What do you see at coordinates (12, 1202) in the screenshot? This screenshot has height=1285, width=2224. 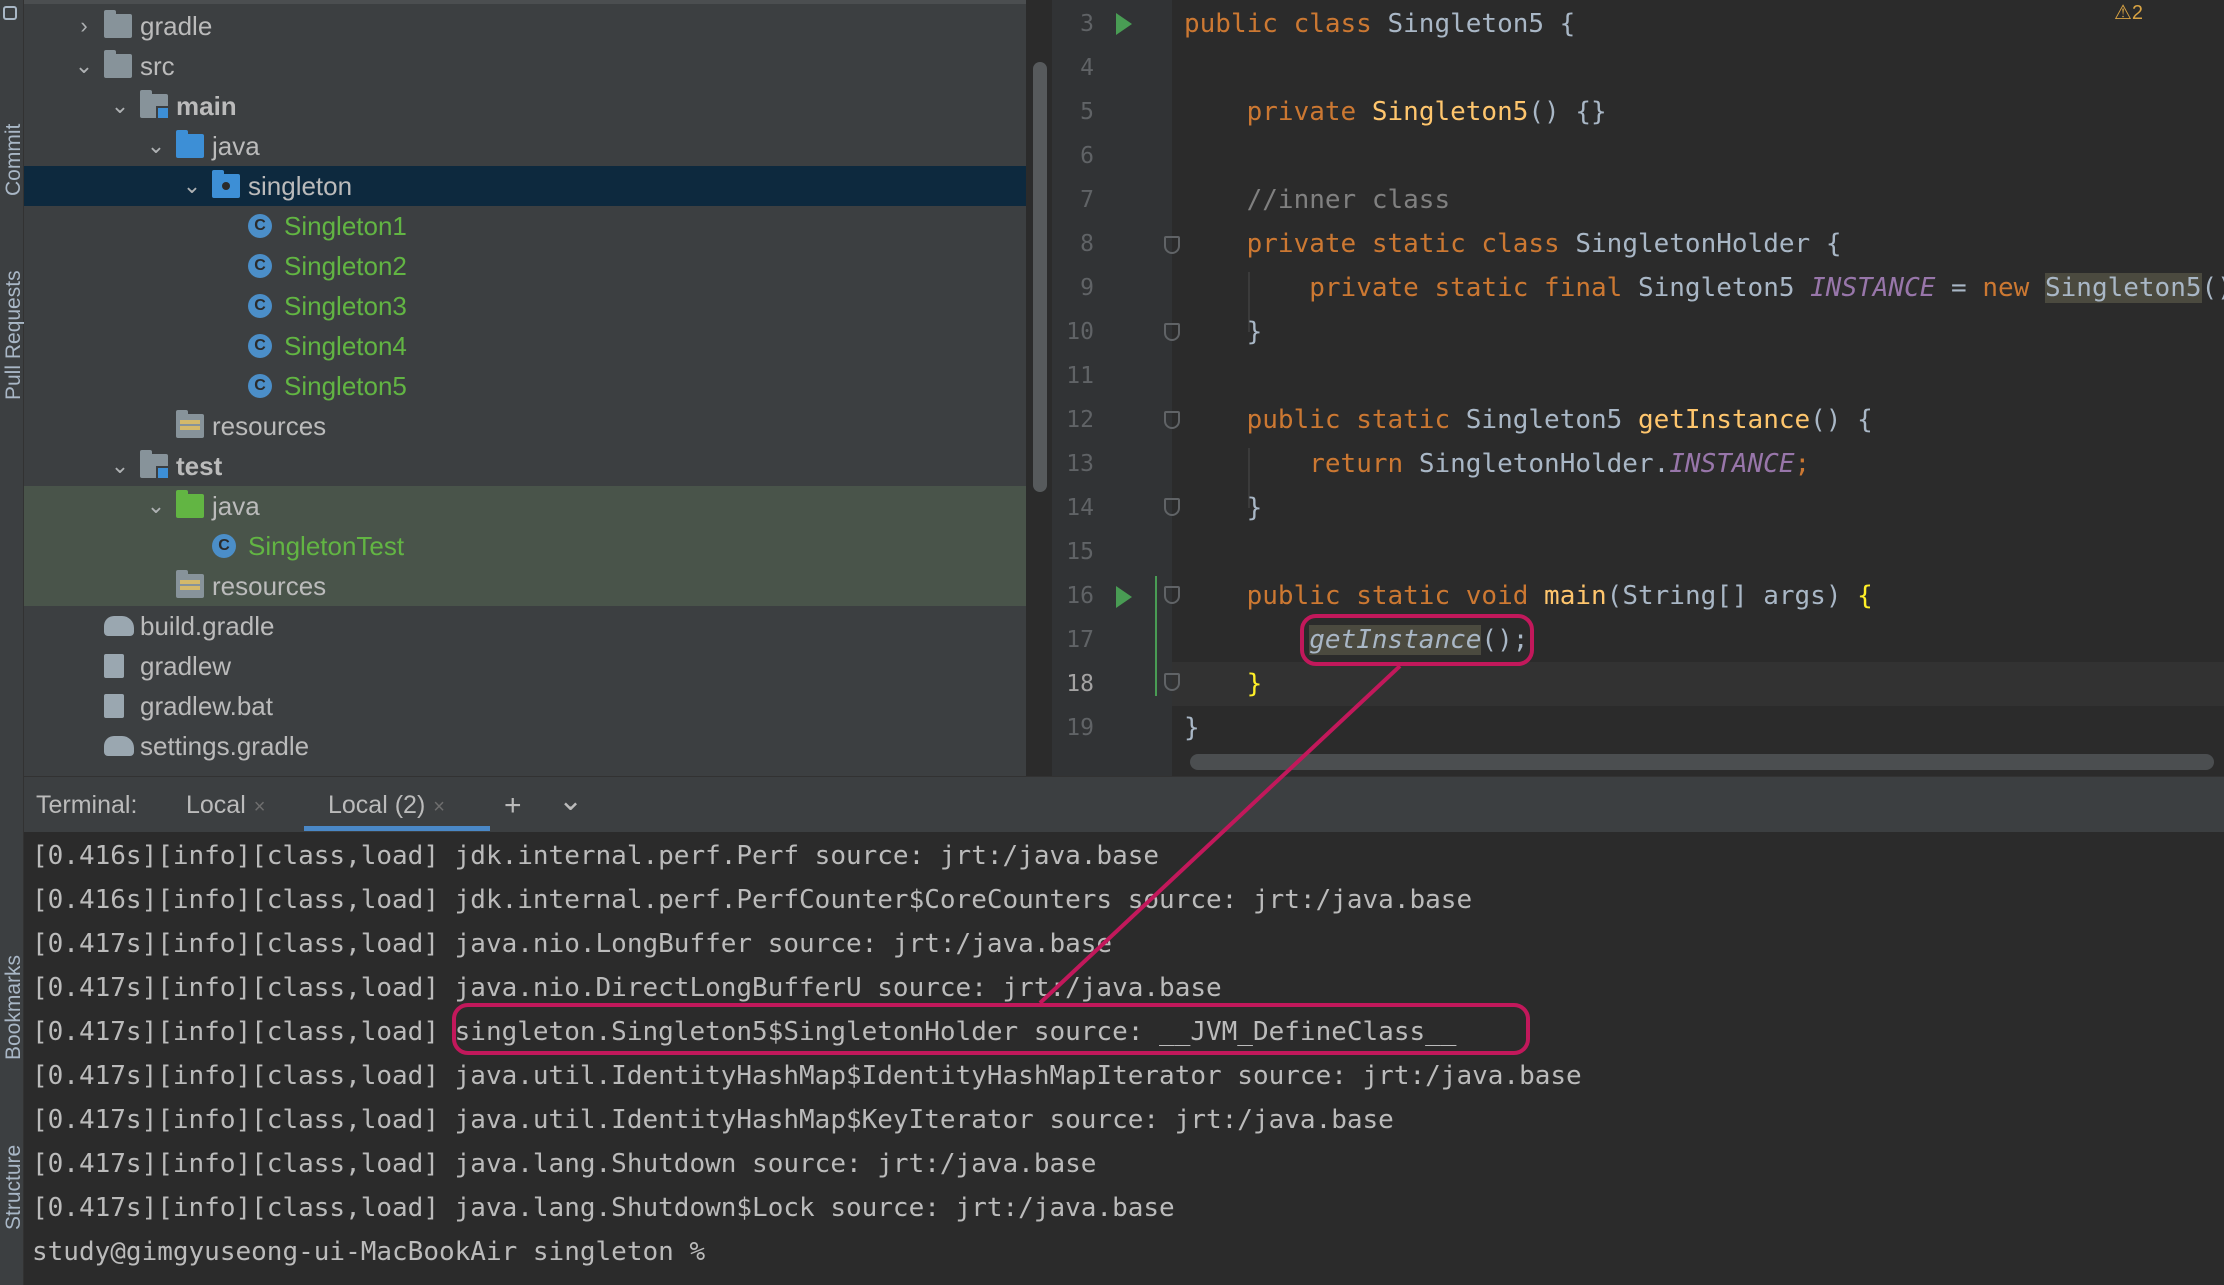 I see `structure-tab: Structure` at bounding box center [12, 1202].